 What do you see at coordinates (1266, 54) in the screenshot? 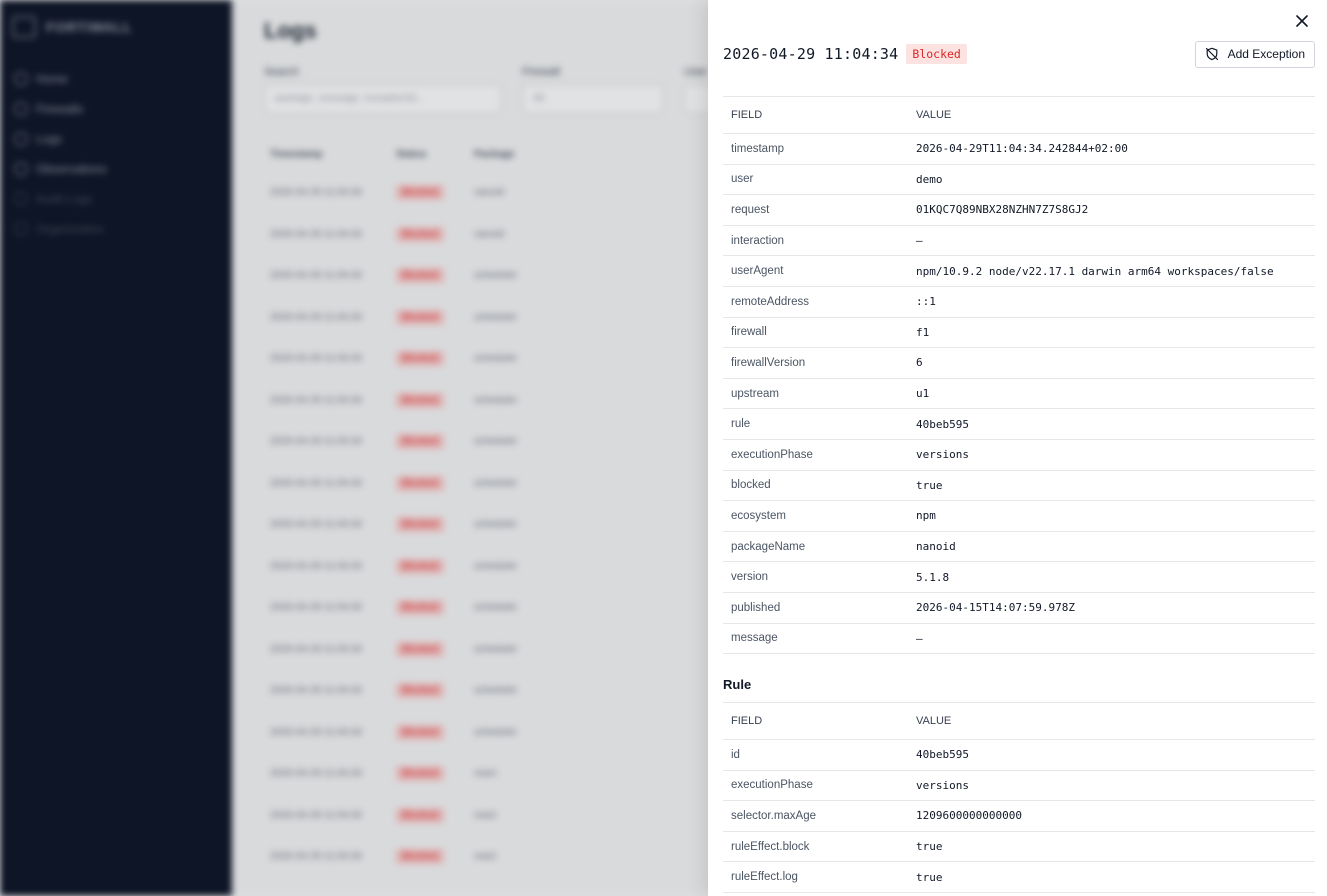
I see `add-exception-label: Add Exception` at bounding box center [1266, 54].